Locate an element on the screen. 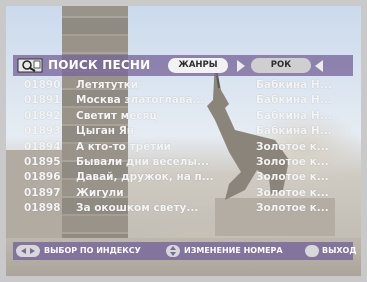 Image resolution: width=367 pixels, height=282 pixels. exit-hint: ВЫХОД is located at coordinates (339, 250).